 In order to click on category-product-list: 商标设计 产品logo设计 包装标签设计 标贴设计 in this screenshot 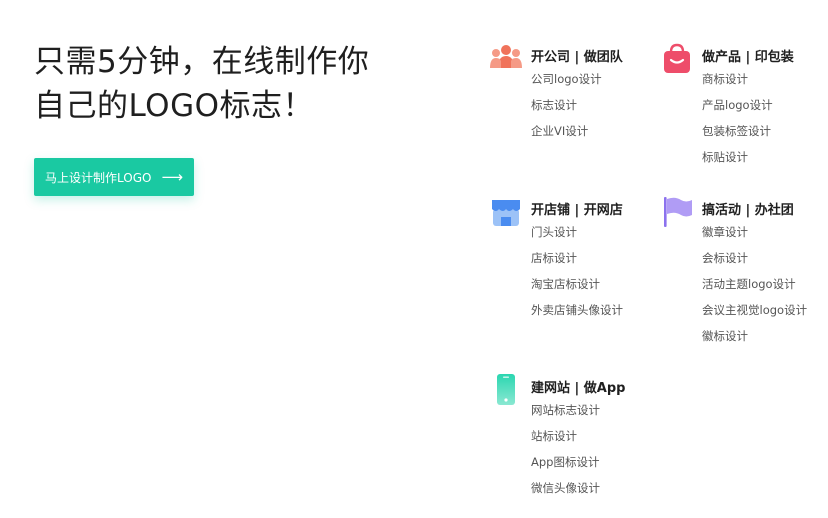, I will do `click(737, 124)`.